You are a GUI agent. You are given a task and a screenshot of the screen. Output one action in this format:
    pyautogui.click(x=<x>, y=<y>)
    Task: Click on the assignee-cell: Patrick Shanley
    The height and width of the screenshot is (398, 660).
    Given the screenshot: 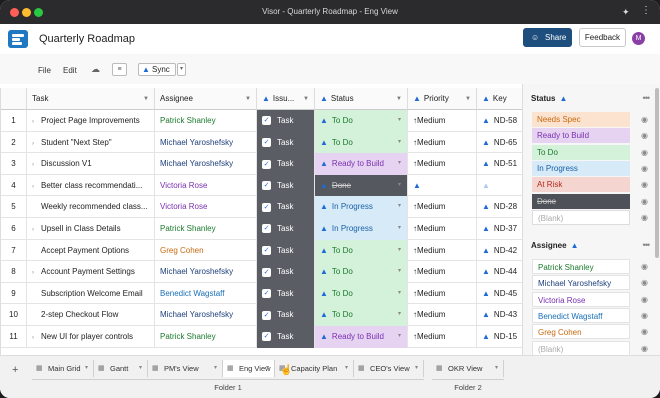 What is the action you would take?
    pyautogui.click(x=206, y=337)
    